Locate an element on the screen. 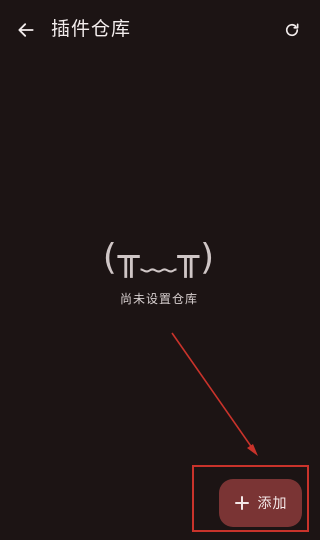 The width and height of the screenshot is (320, 540). back-button is located at coordinates (26, 30).